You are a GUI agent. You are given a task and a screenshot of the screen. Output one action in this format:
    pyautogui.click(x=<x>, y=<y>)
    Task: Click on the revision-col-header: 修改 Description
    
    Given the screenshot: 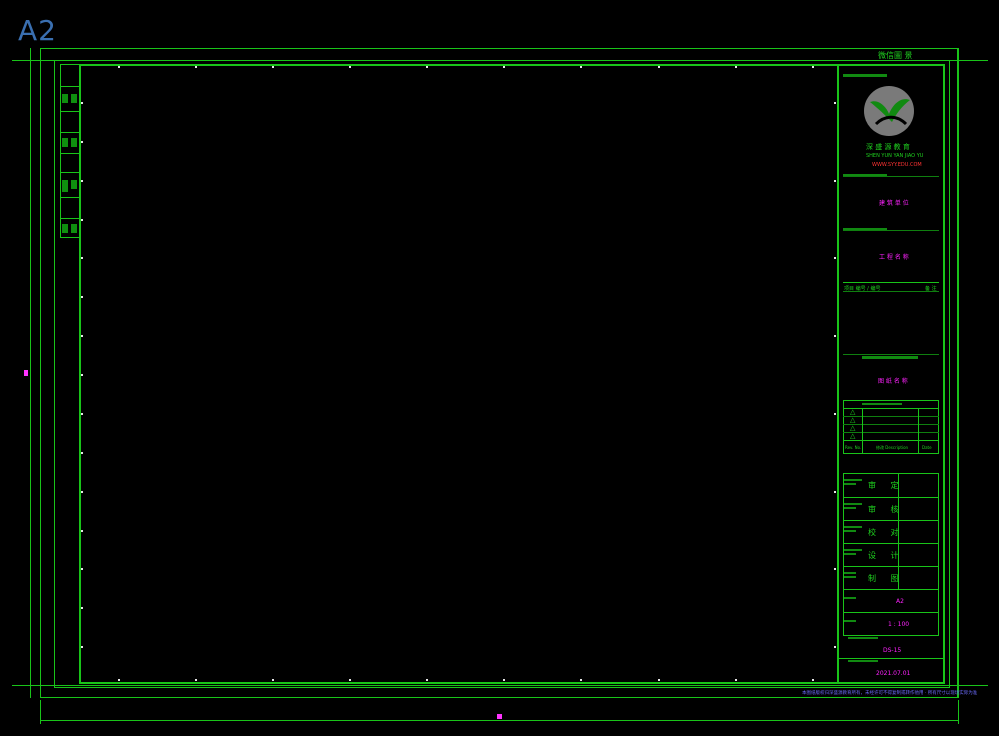 What is the action you would take?
    pyautogui.click(x=892, y=447)
    